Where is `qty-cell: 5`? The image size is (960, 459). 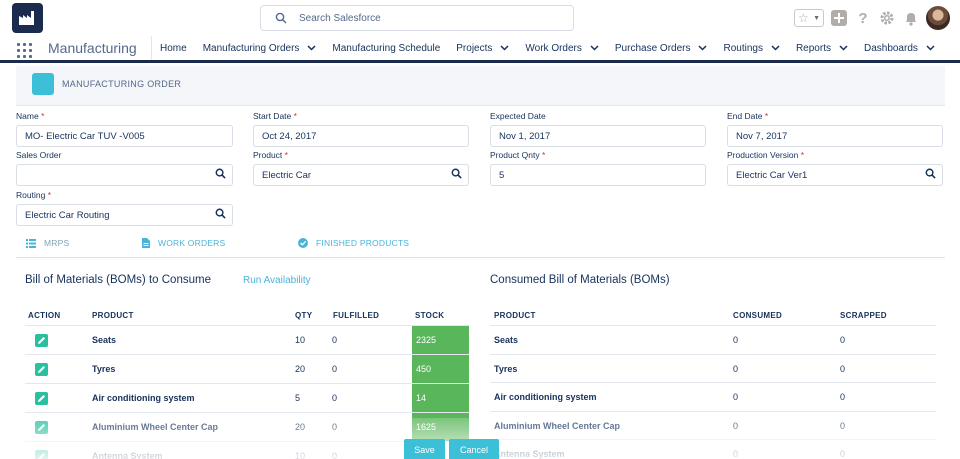 qty-cell: 5 is located at coordinates (298, 398).